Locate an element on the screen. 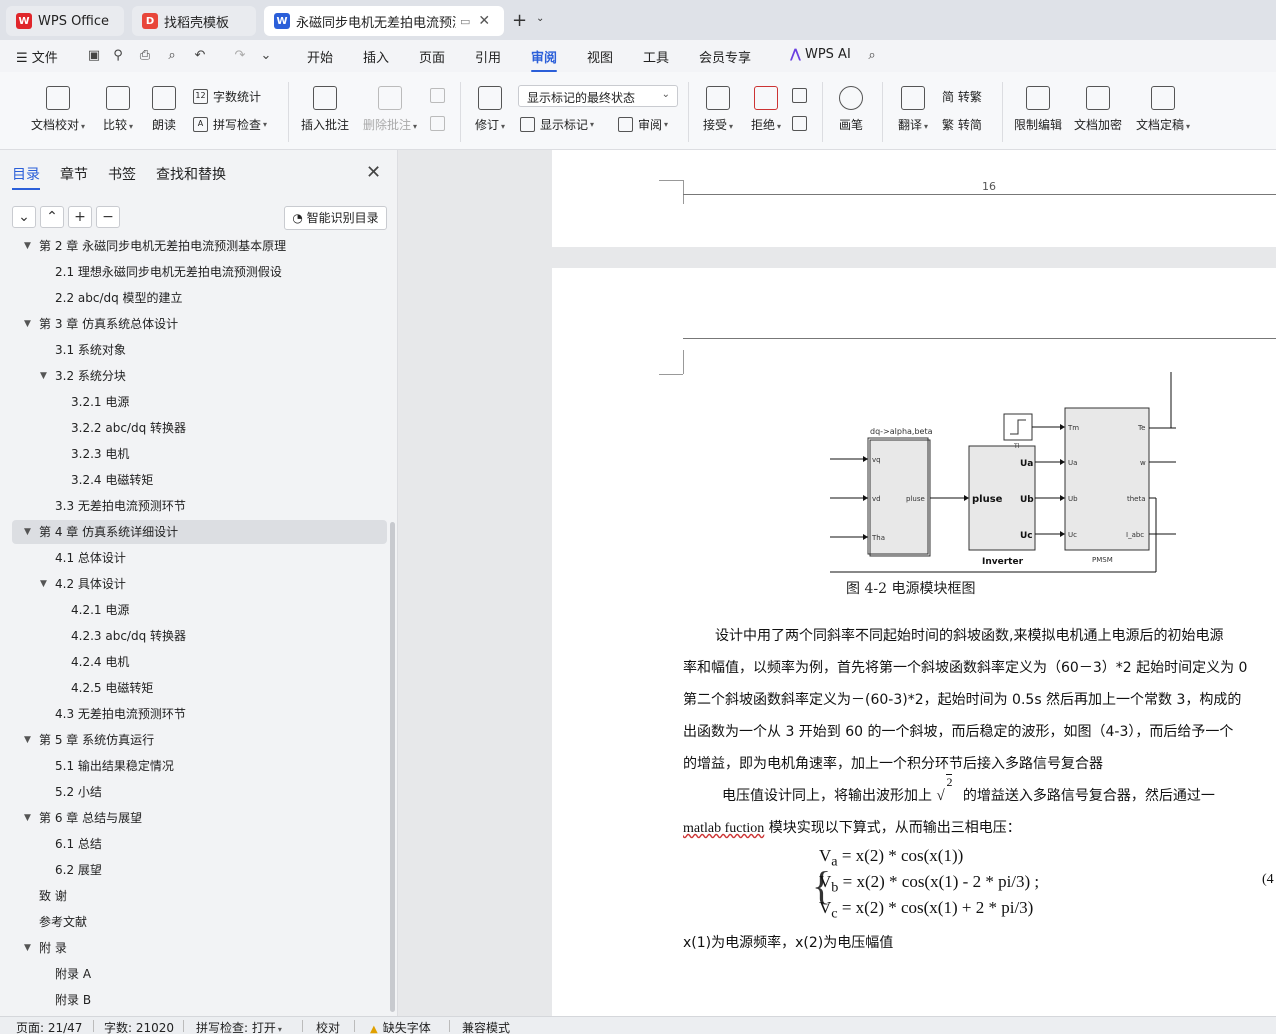 The height and width of the screenshot is (1034, 1276). menu-reference: 引用 is located at coordinates (488, 56).